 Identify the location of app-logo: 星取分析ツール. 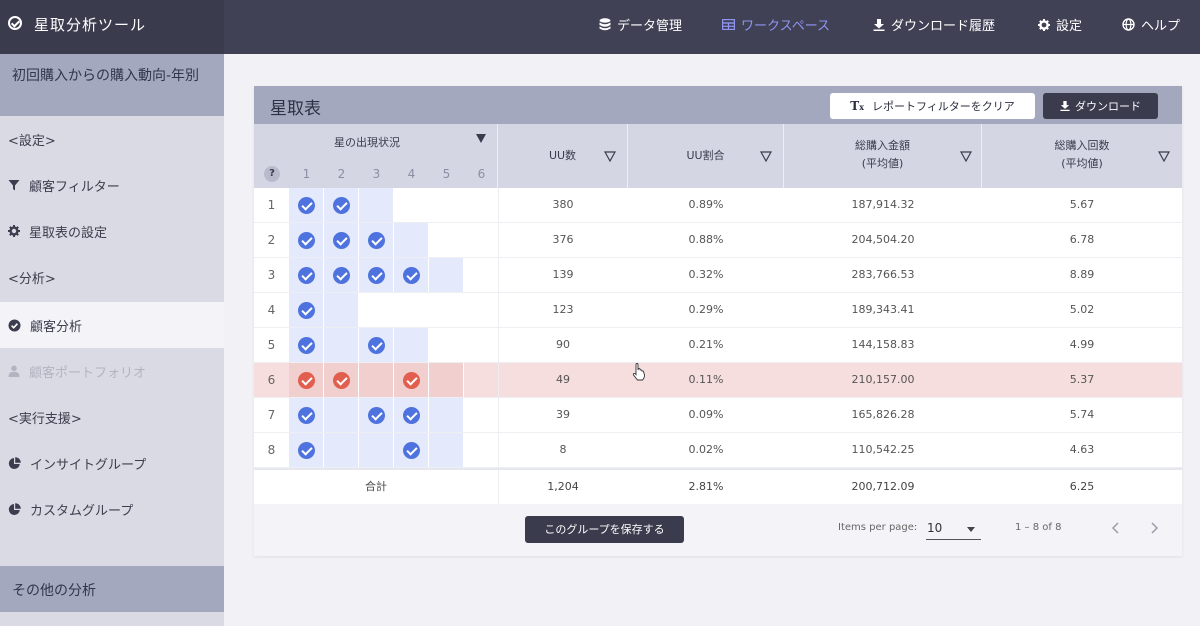
(112, 27).